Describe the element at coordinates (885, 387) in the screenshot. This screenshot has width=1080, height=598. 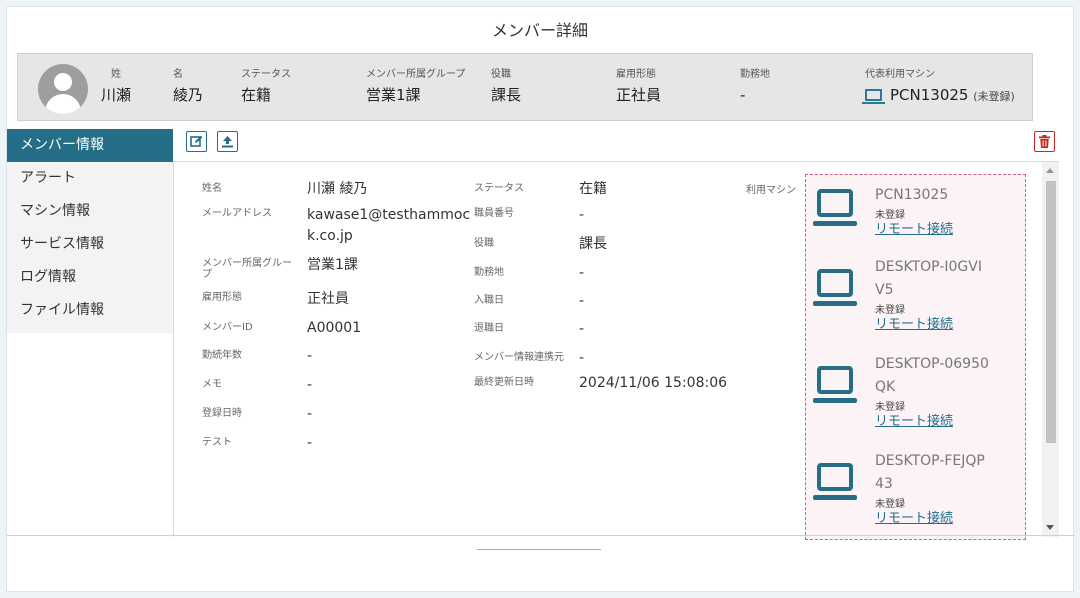
I see `machine-name-cont: QK` at that location.